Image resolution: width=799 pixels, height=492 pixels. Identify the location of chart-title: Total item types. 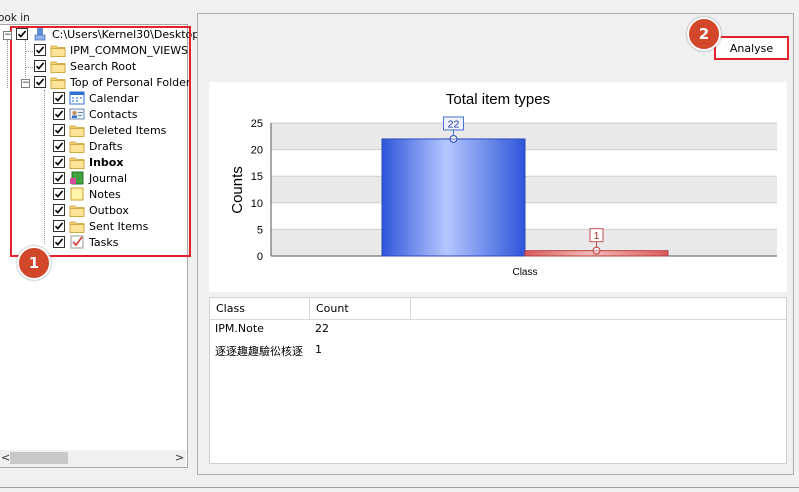
(498, 99).